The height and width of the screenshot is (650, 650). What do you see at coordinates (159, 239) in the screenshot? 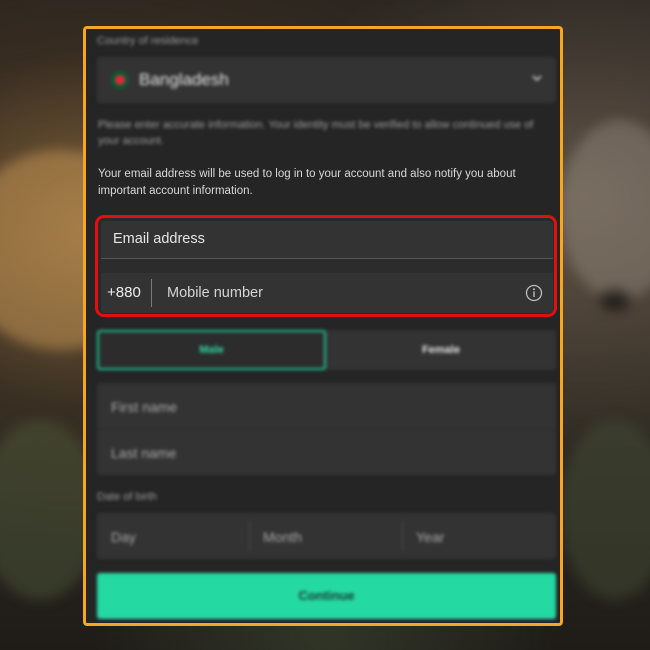
I see `email-placeholder: Email address` at bounding box center [159, 239].